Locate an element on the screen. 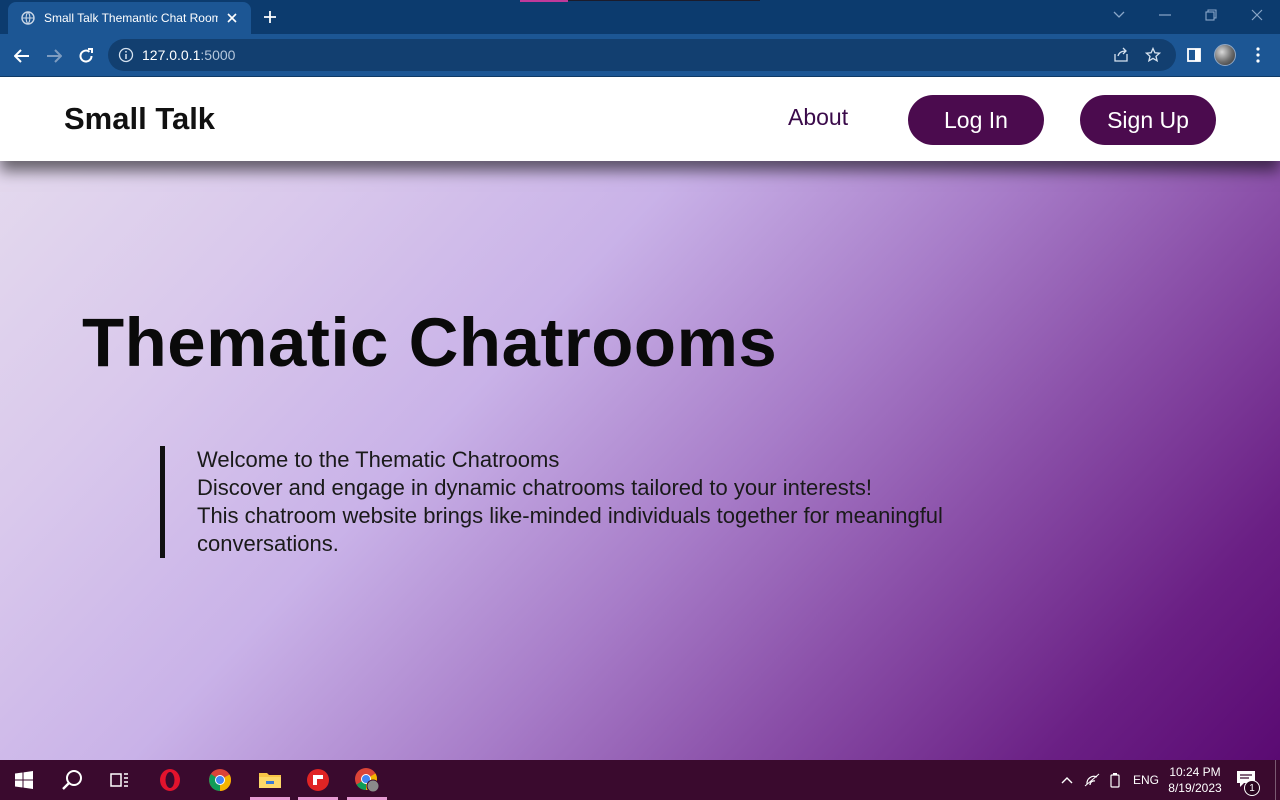 This screenshot has width=1280, height=800. reload-button is located at coordinates (86, 56).